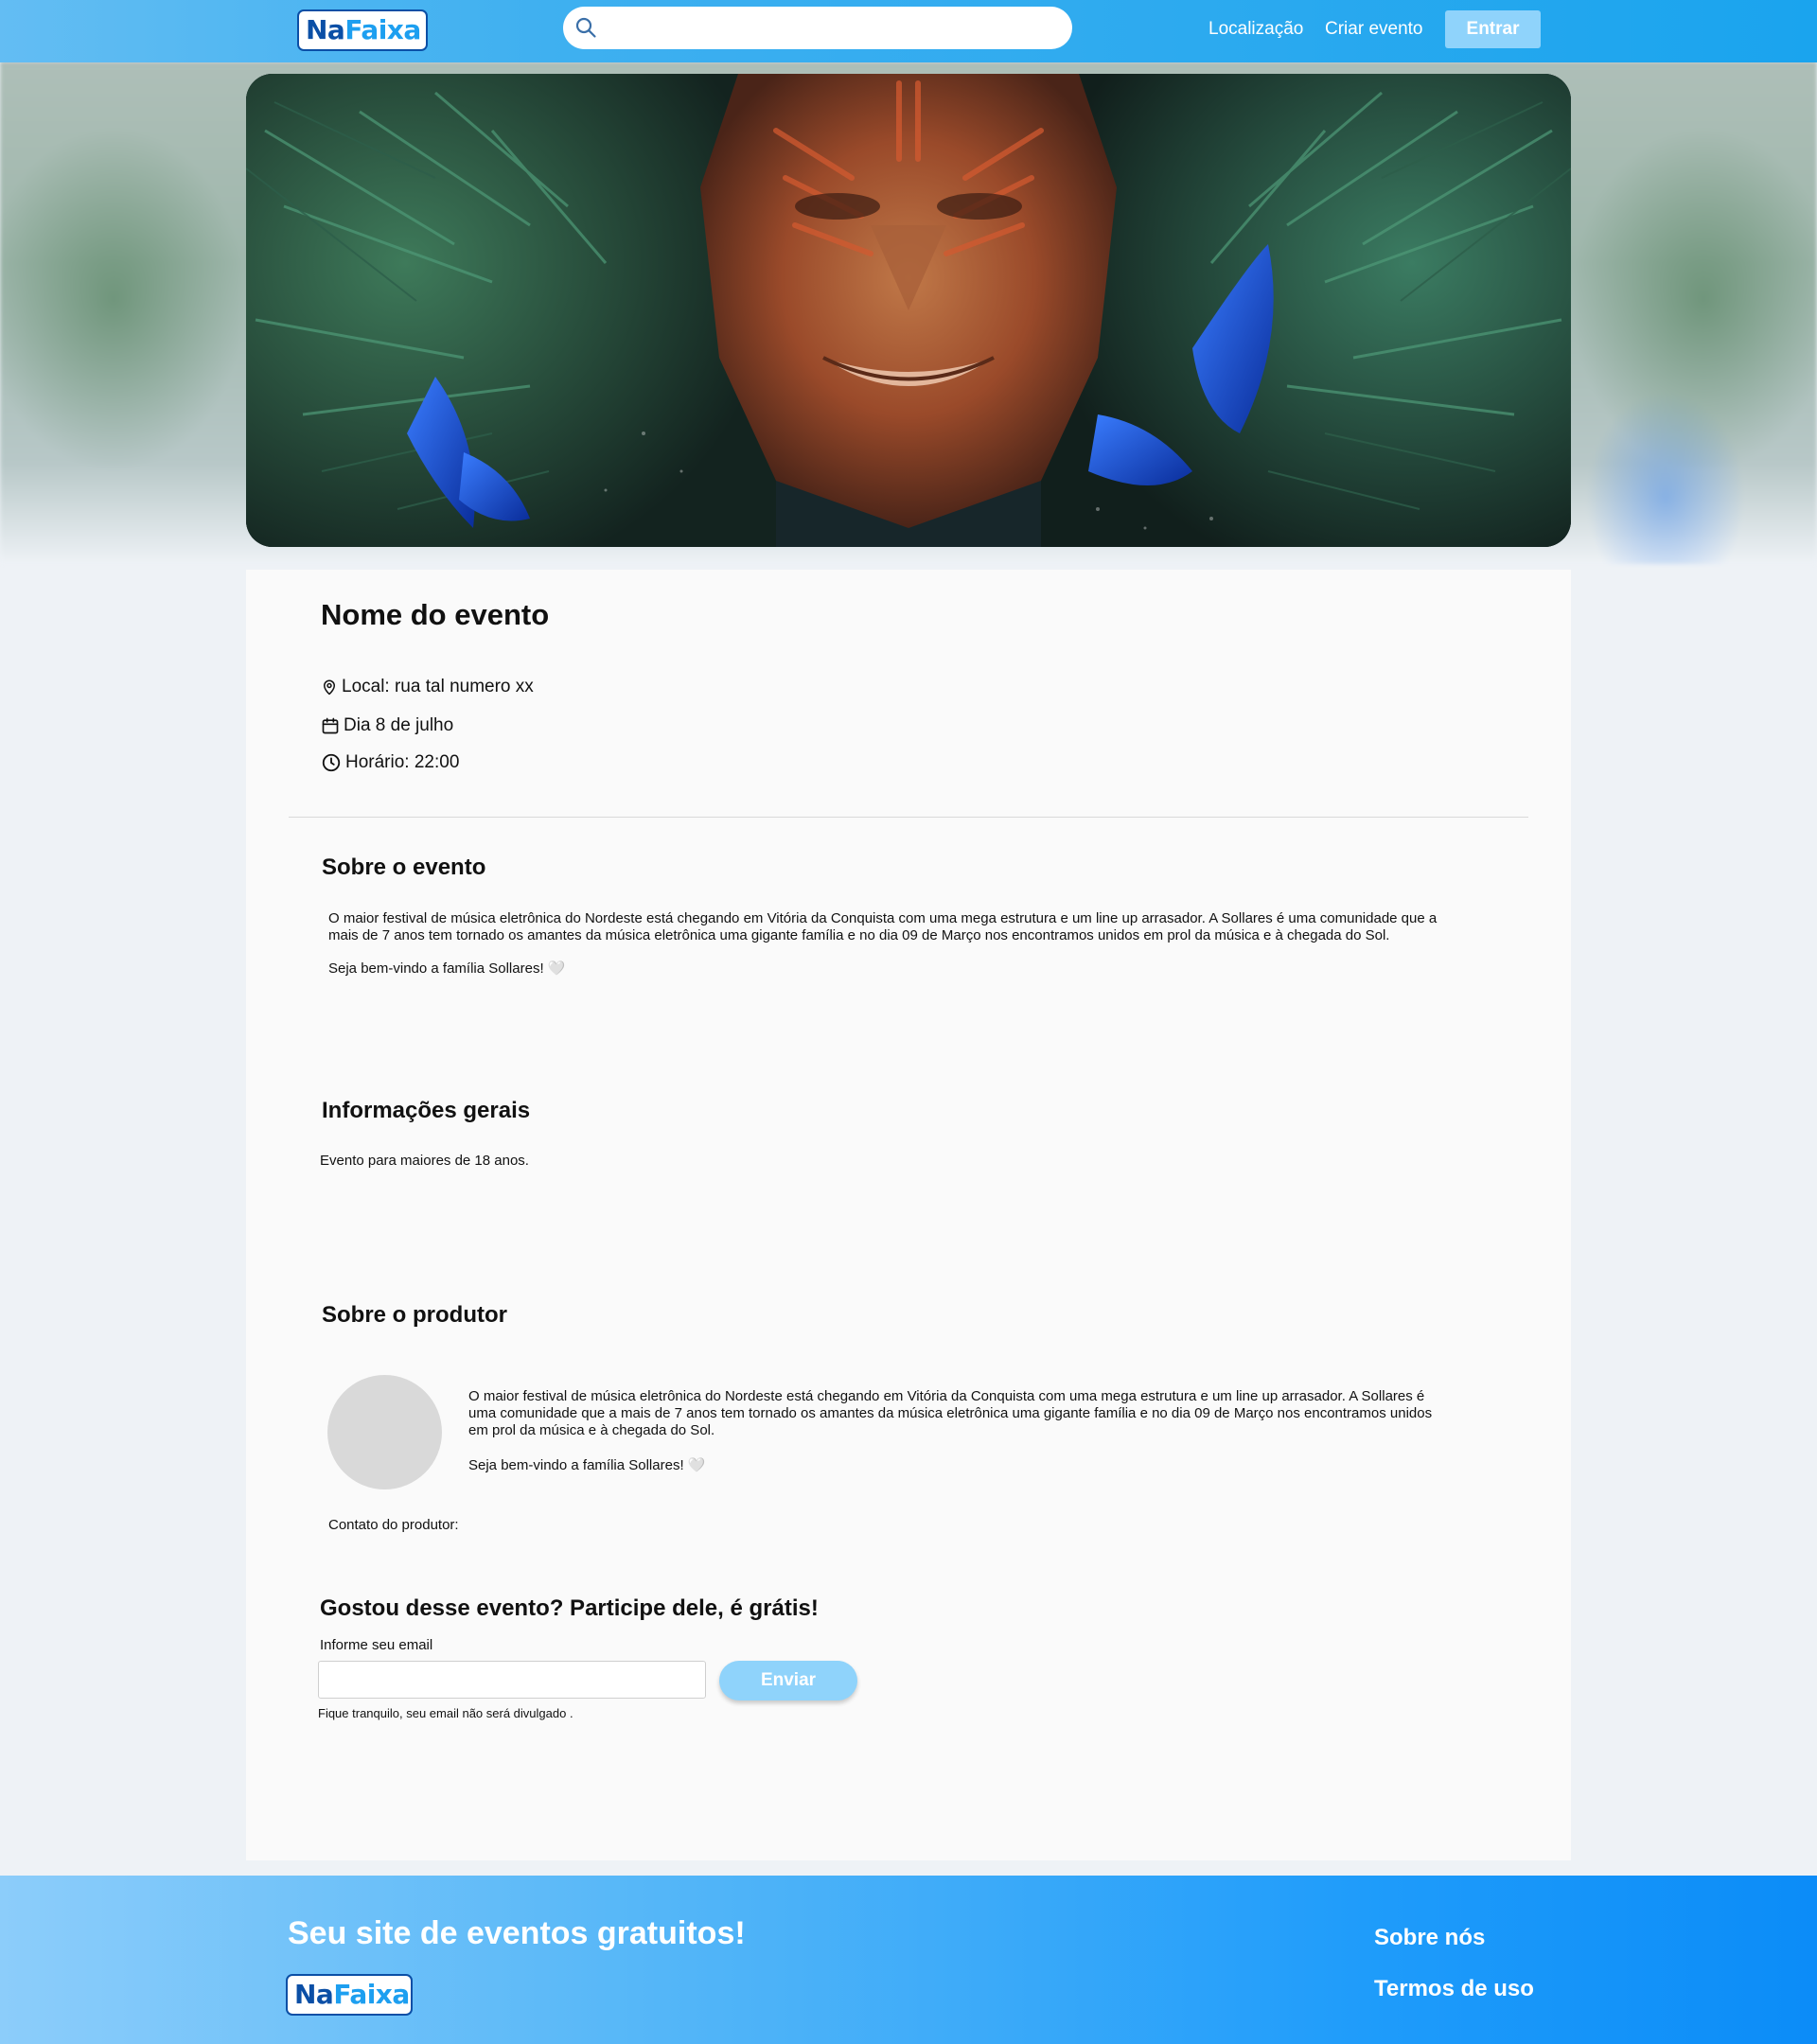 Image resolution: width=1817 pixels, height=2044 pixels. What do you see at coordinates (402, 762) in the screenshot?
I see `event-time: Horário: 22:00` at bounding box center [402, 762].